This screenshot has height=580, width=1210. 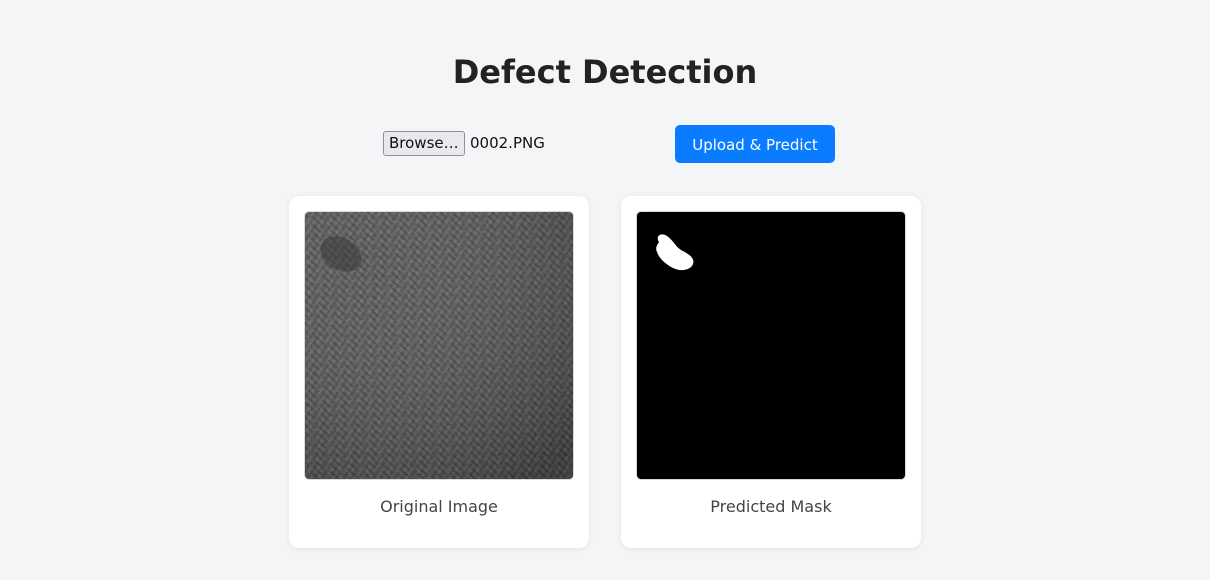 I want to click on original-image, so click(x=439, y=345).